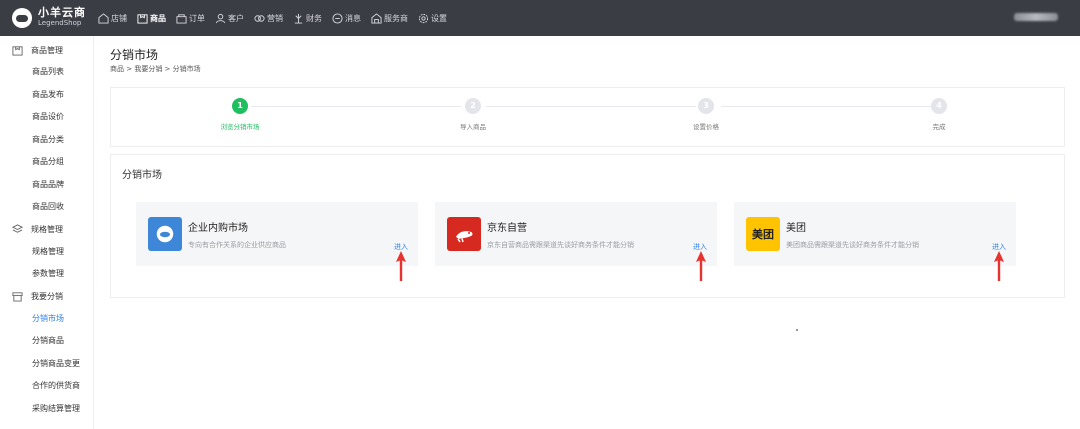  Describe the element at coordinates (190, 18) in the screenshot. I see `nav-order: 订单` at that location.